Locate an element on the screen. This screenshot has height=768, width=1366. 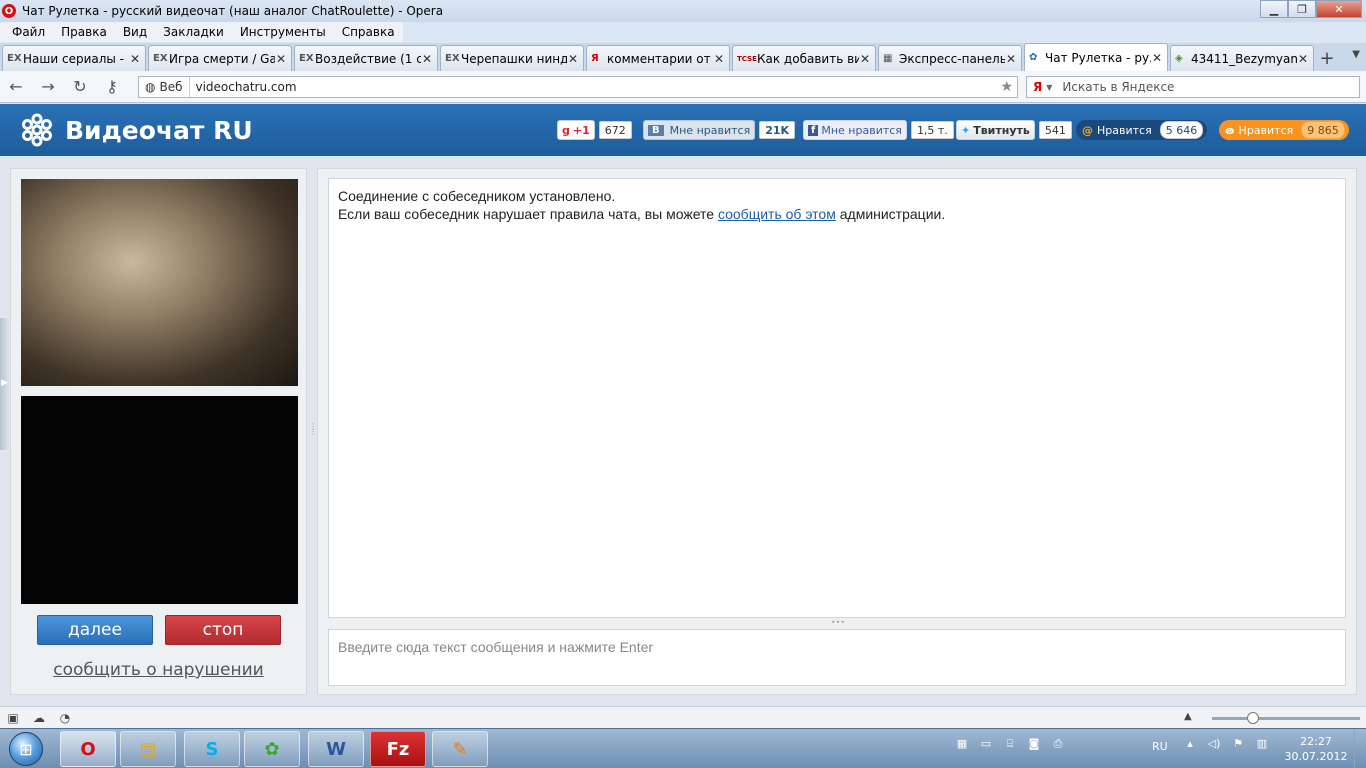
next-button: далее is located at coordinates (95, 630).